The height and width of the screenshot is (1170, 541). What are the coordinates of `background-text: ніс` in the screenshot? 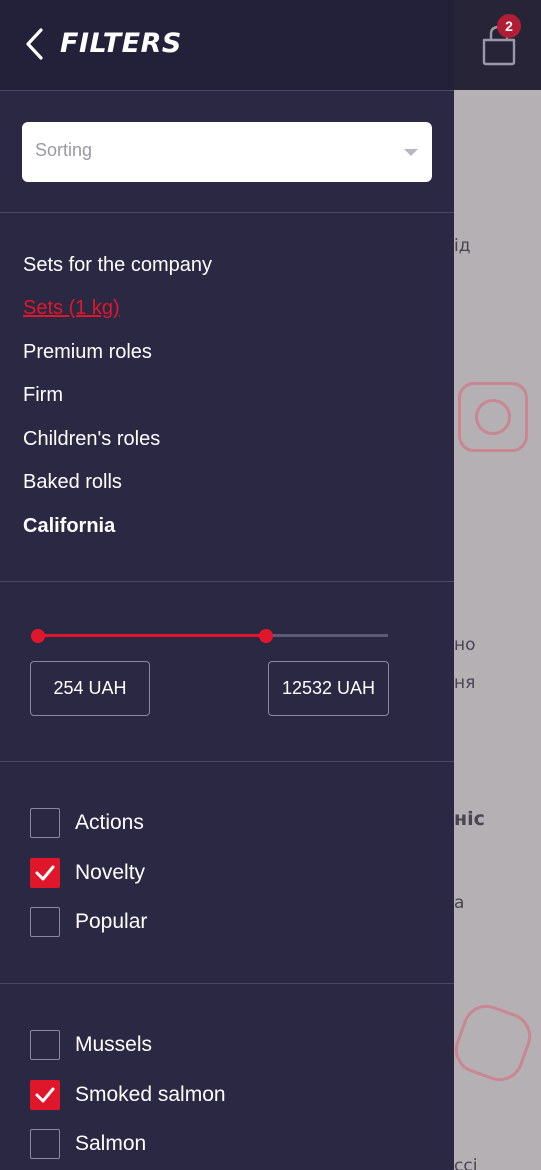 It's located at (469, 819).